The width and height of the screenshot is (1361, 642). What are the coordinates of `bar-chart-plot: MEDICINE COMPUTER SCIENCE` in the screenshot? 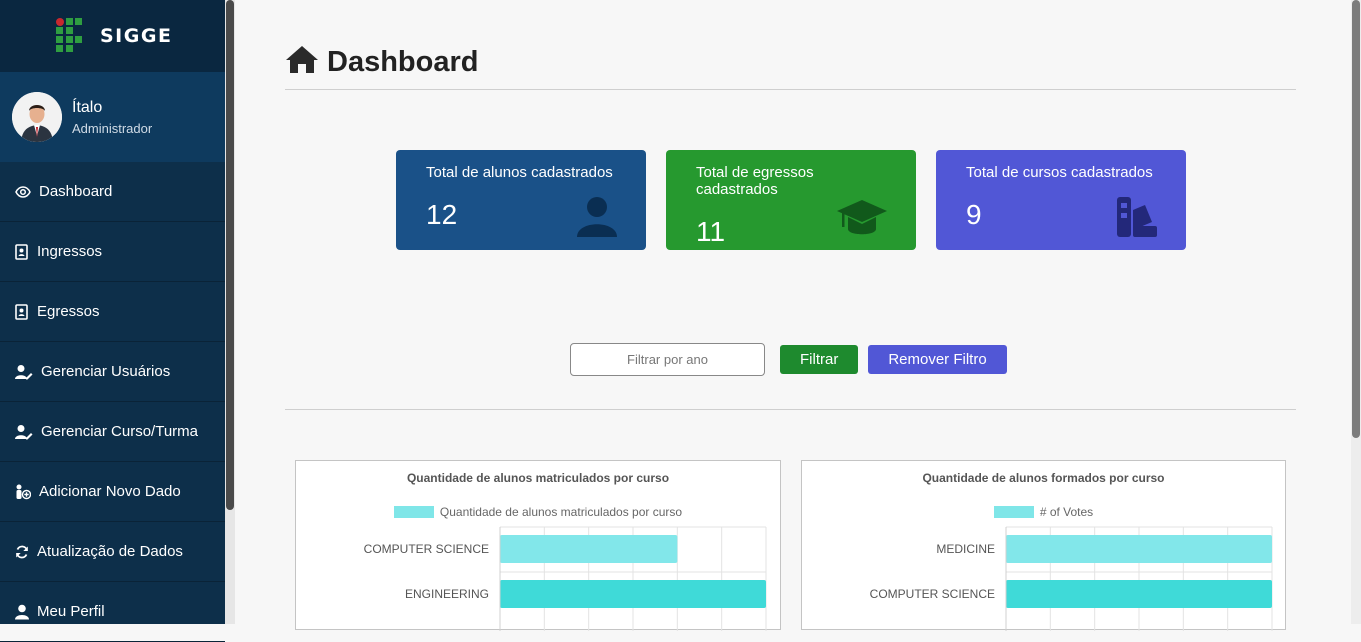 It's located at (1071, 578).